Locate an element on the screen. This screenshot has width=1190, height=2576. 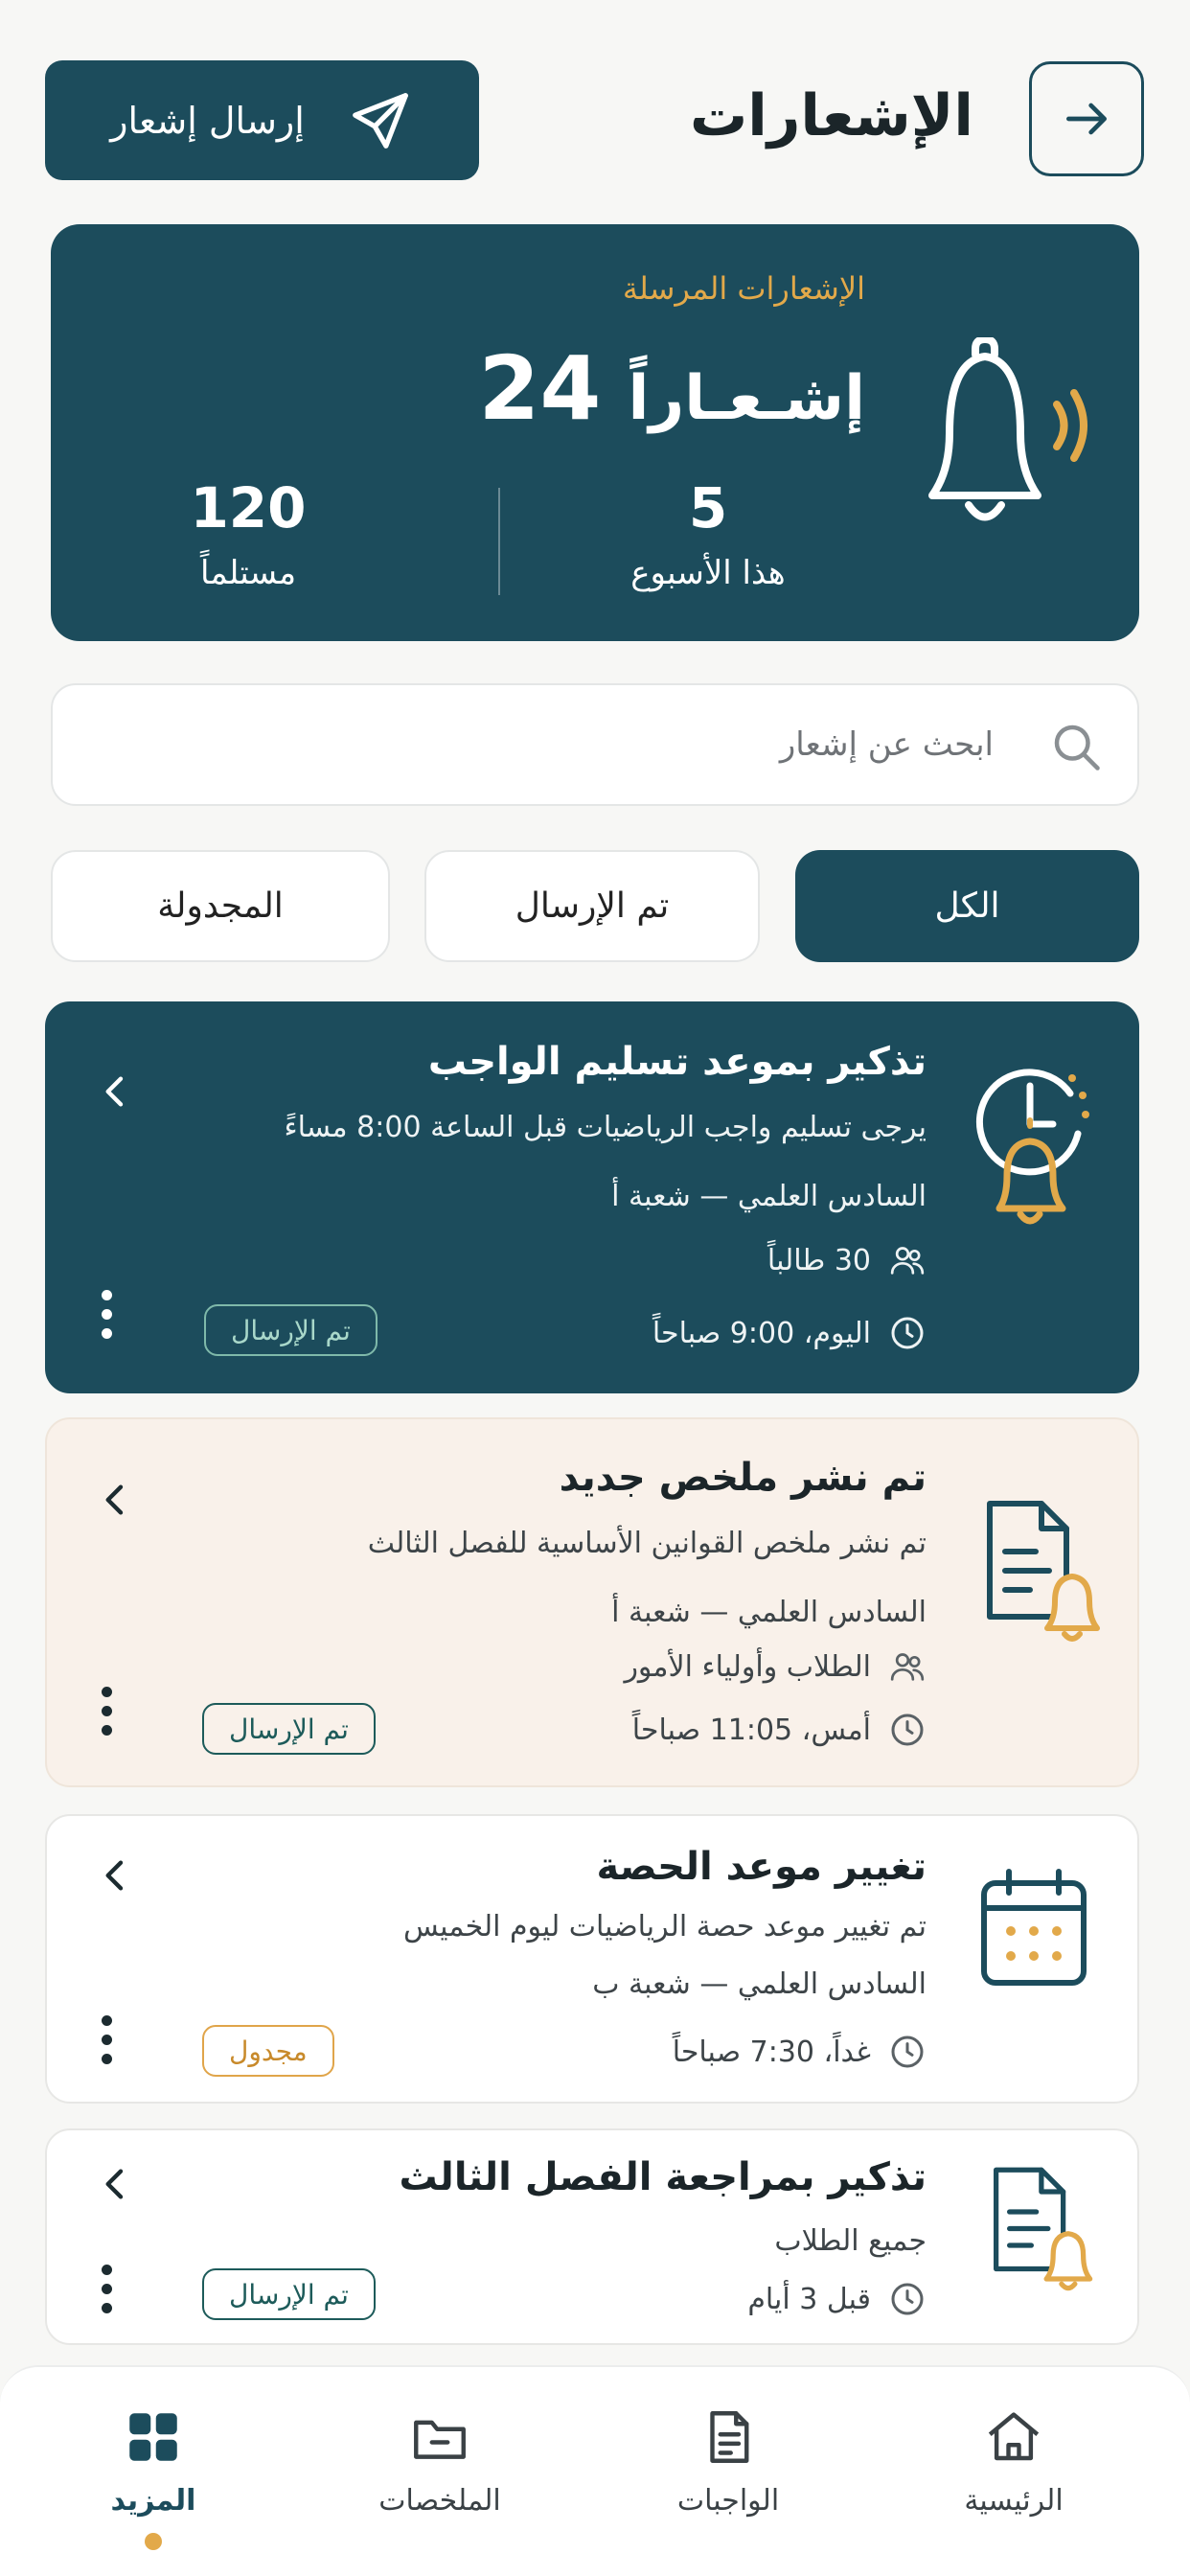
stat-this-week: 5 هذا الأسبوع is located at coordinates (708, 533).